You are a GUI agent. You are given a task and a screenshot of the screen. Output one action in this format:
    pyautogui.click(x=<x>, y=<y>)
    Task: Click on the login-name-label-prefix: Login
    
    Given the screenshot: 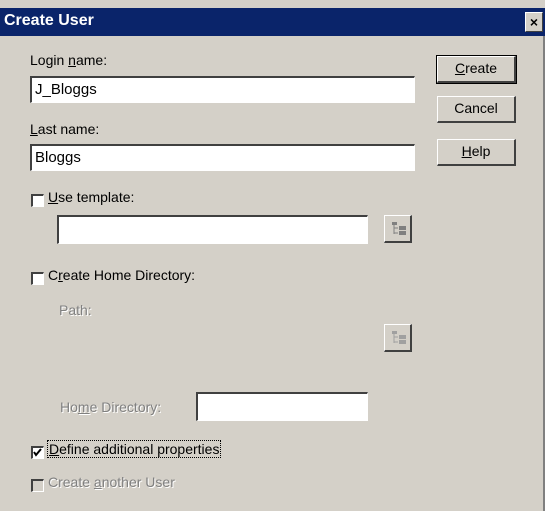 What is the action you would take?
    pyautogui.click(x=49, y=60)
    